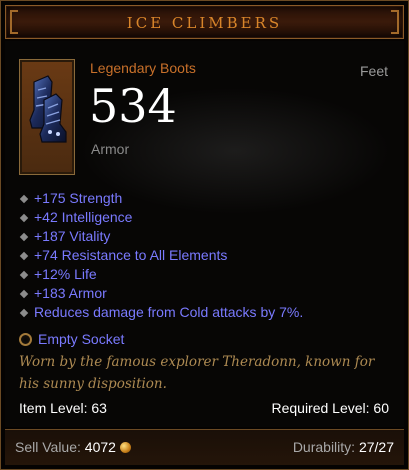  What do you see at coordinates (70, 293) in the screenshot?
I see `affix-text: +183 Armor` at bounding box center [70, 293].